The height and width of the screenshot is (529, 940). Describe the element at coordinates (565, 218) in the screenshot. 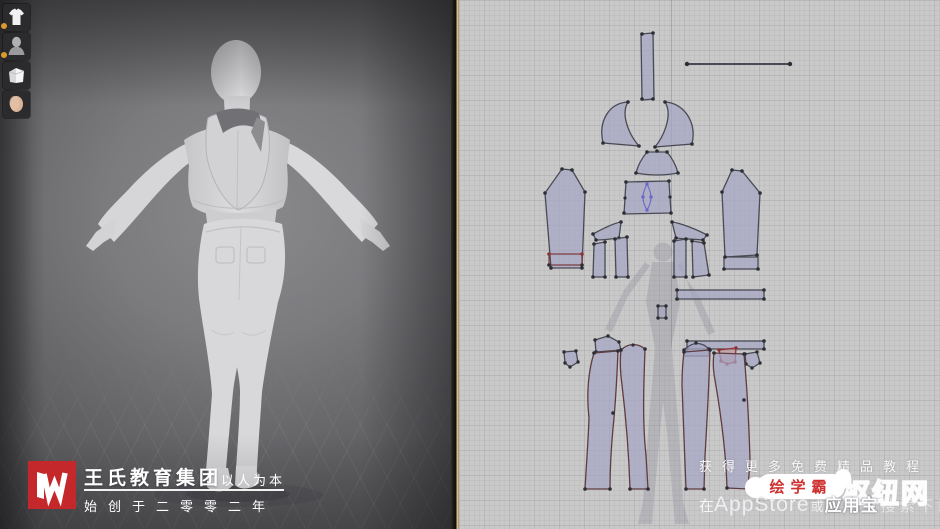

I see `piece-sleeve-left` at that location.